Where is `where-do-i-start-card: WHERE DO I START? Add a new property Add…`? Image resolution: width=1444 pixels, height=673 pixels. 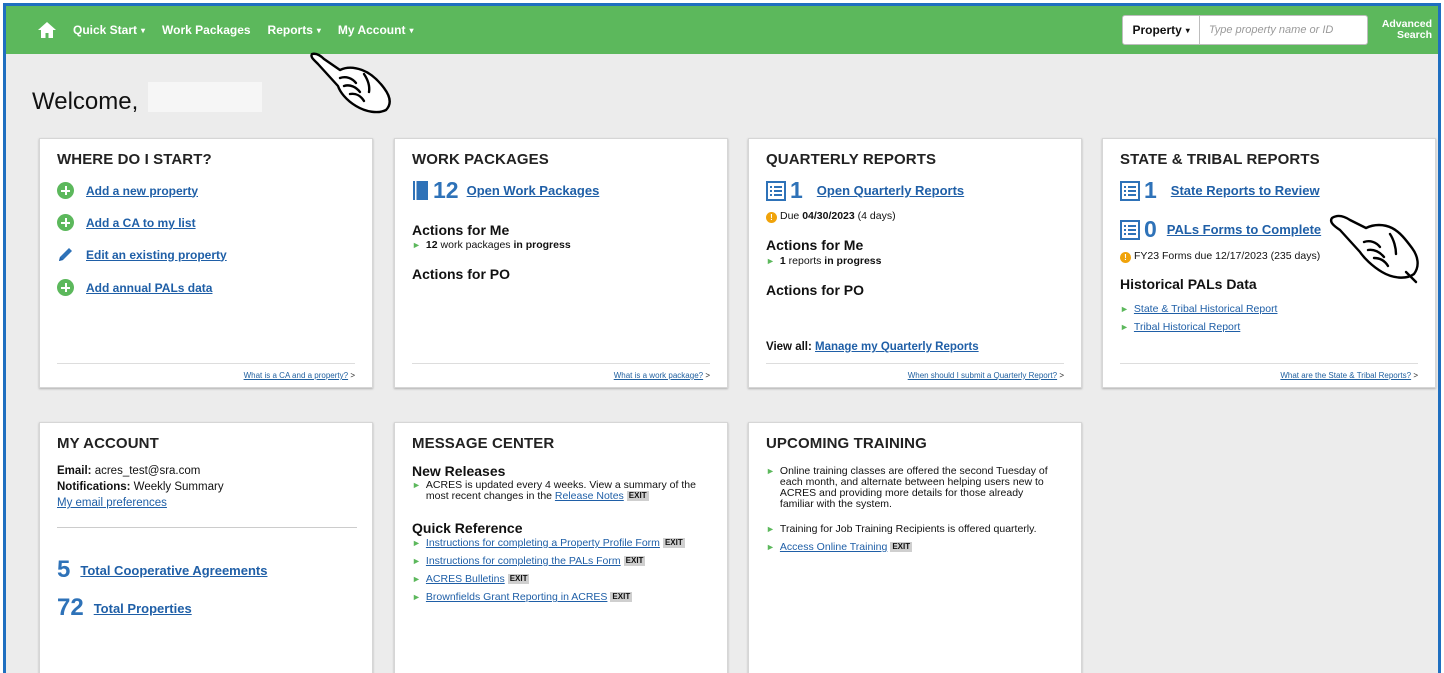
where-do-i-start-card: WHERE DO I START? Add a new property Add… is located at coordinates (206, 263).